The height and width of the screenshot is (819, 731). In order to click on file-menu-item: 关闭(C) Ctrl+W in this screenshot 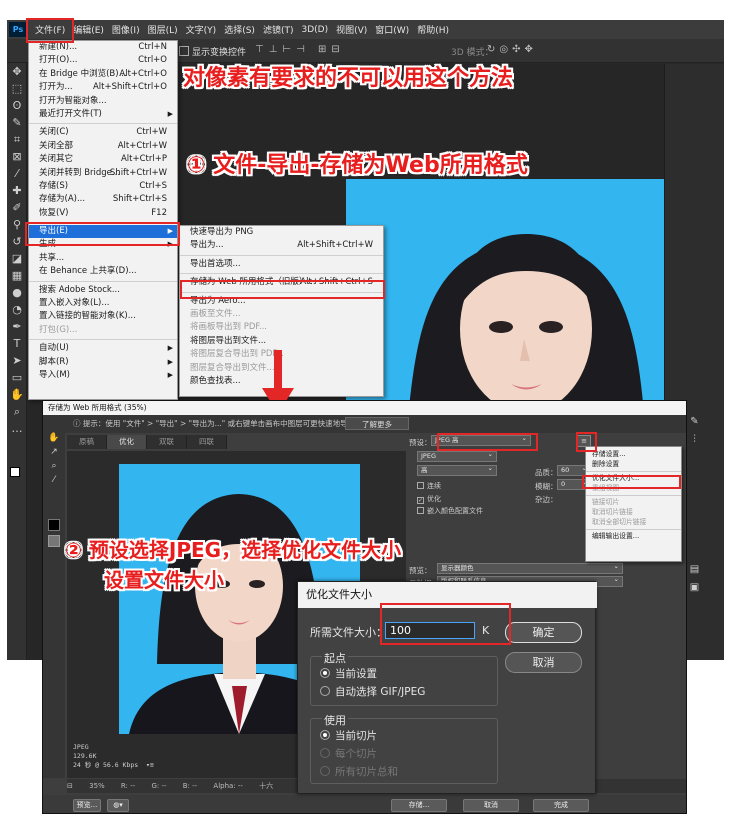, I will do `click(103, 132)`.